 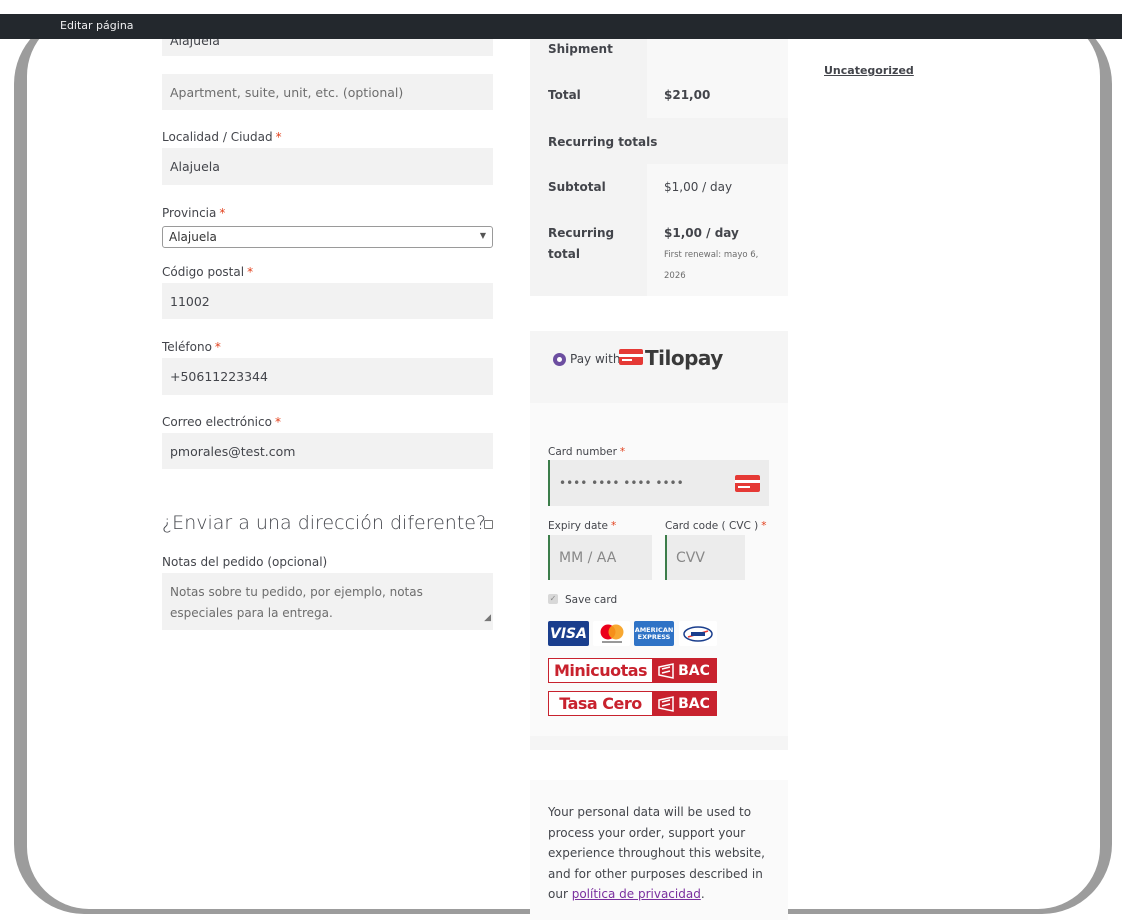 I want to click on email-field: pmorales@test.com, so click(x=327, y=451).